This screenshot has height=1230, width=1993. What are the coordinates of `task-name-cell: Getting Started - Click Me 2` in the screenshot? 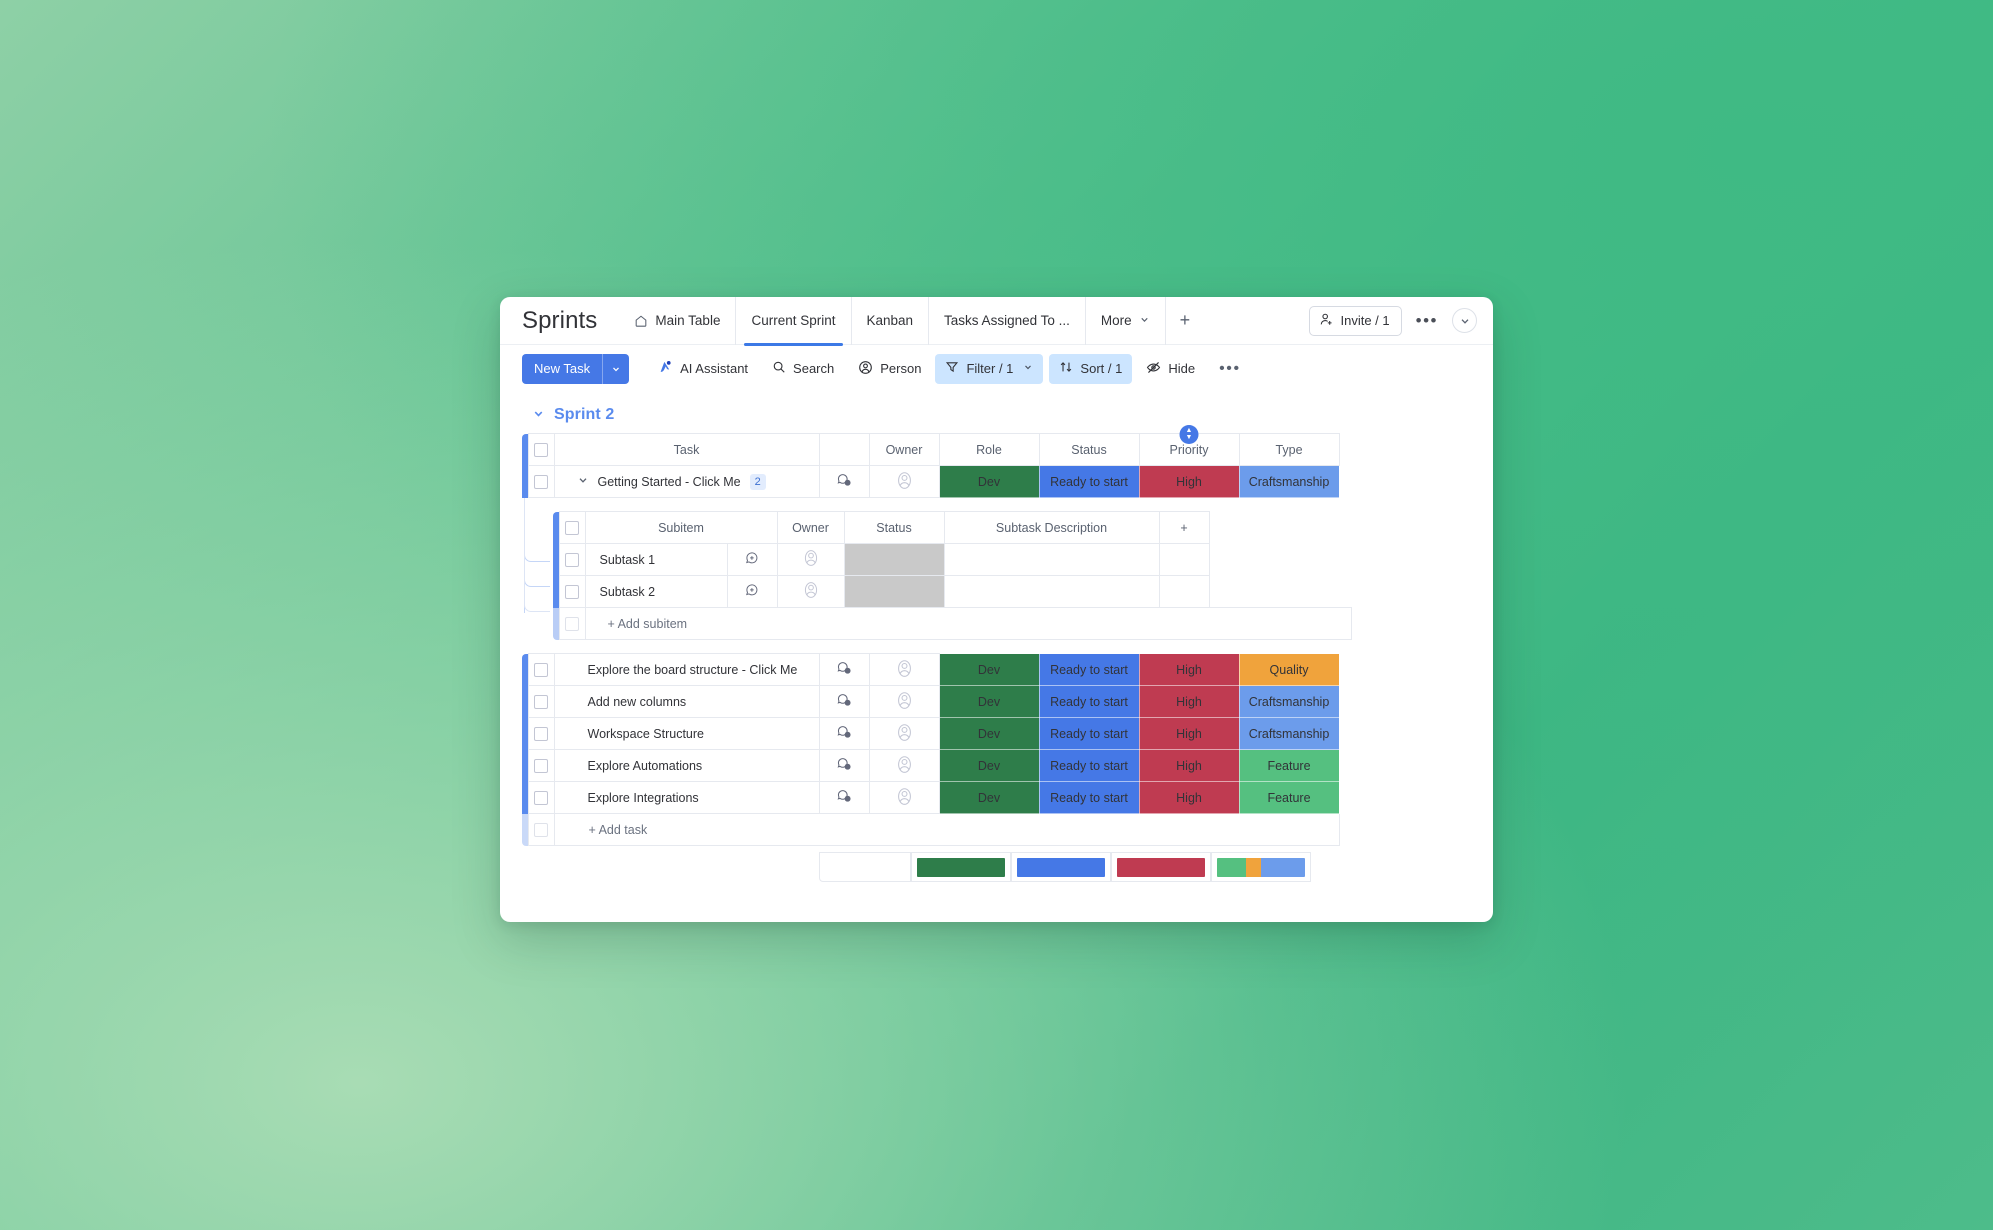 It's located at (686, 481).